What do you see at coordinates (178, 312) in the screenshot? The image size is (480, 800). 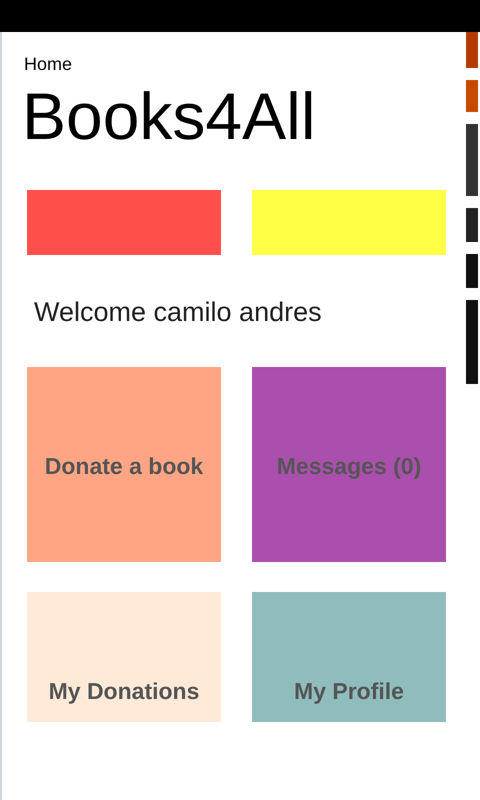 I see `welcome-text: Welcome camilo andres` at bounding box center [178, 312].